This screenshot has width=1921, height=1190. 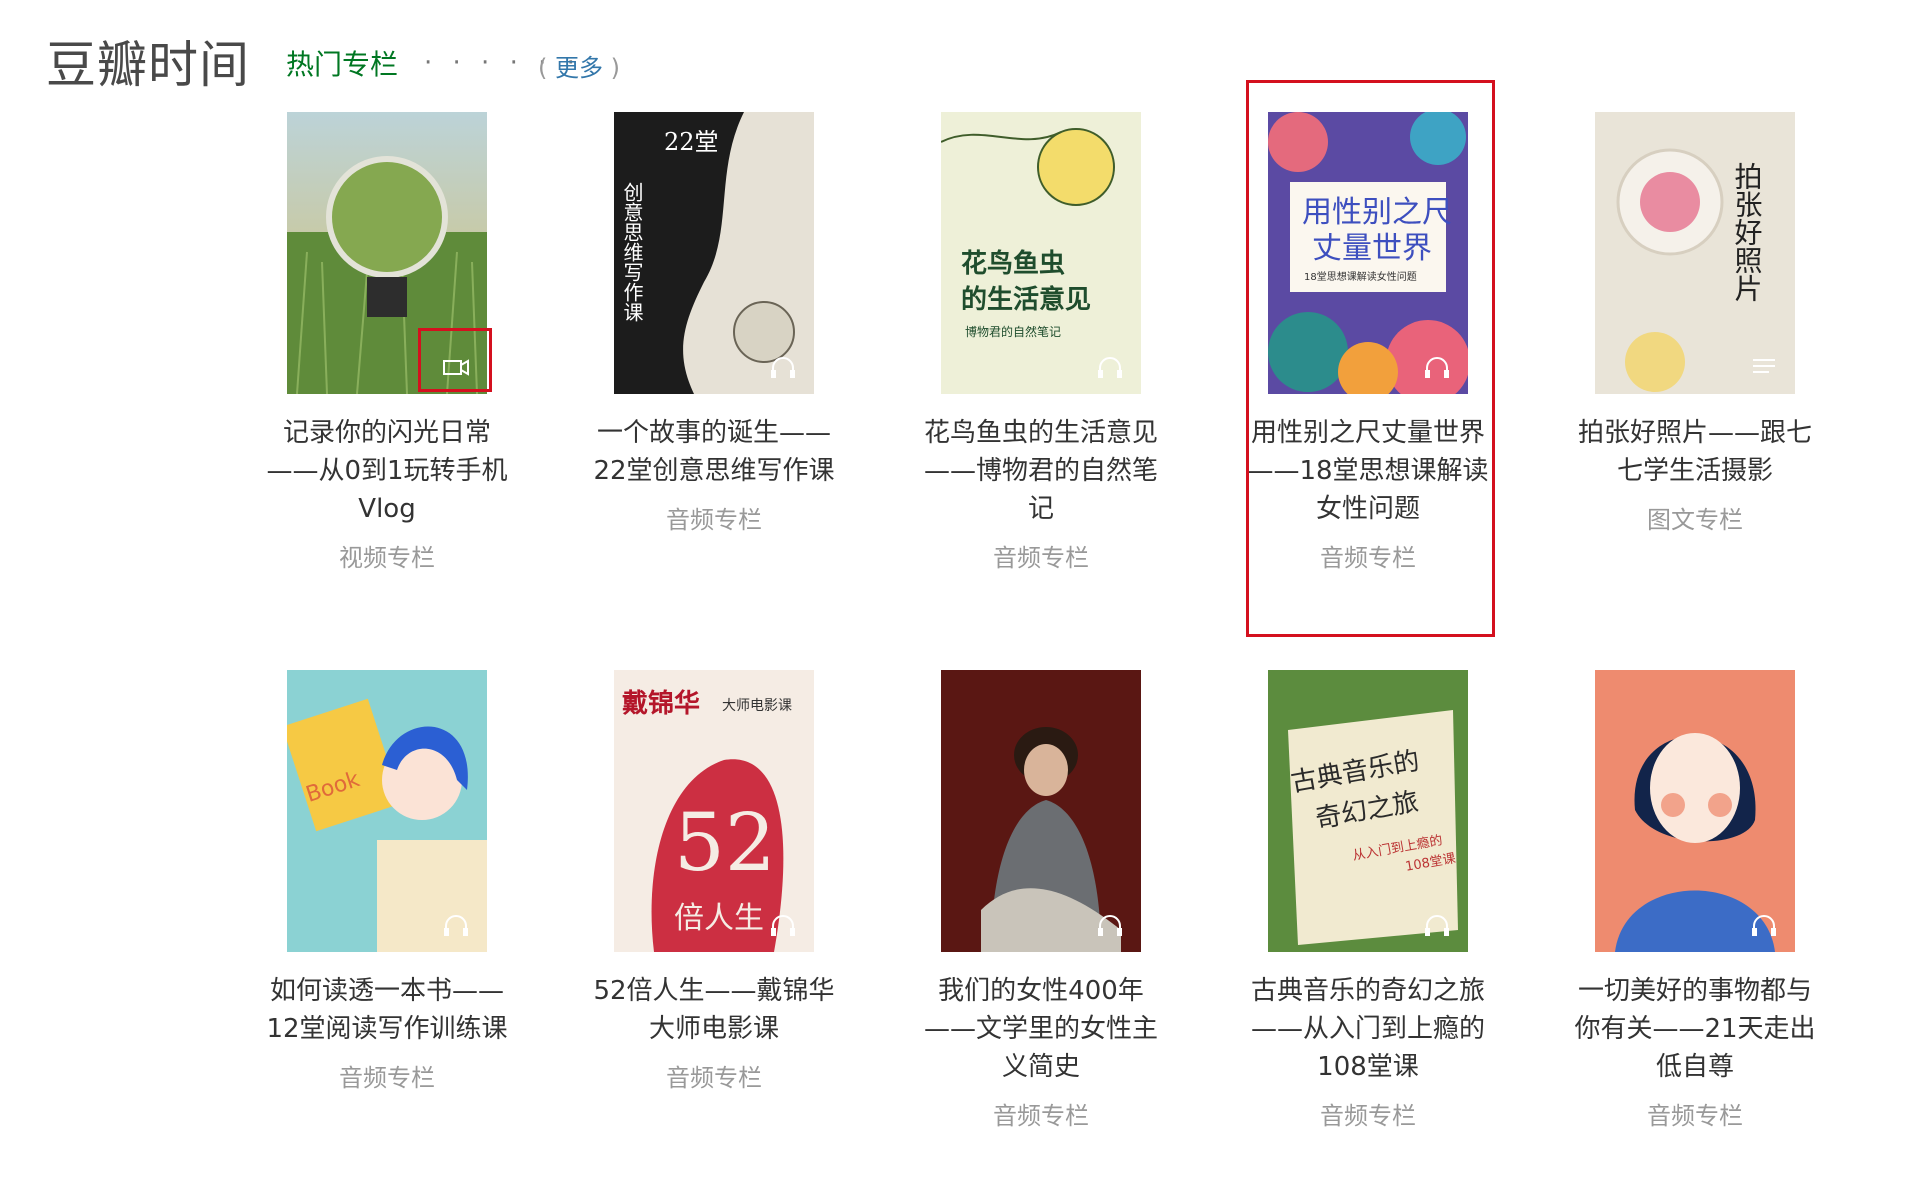 I want to click on column-title: 我们的女性400年——文学里的女性主义简史, so click(x=1041, y=1029).